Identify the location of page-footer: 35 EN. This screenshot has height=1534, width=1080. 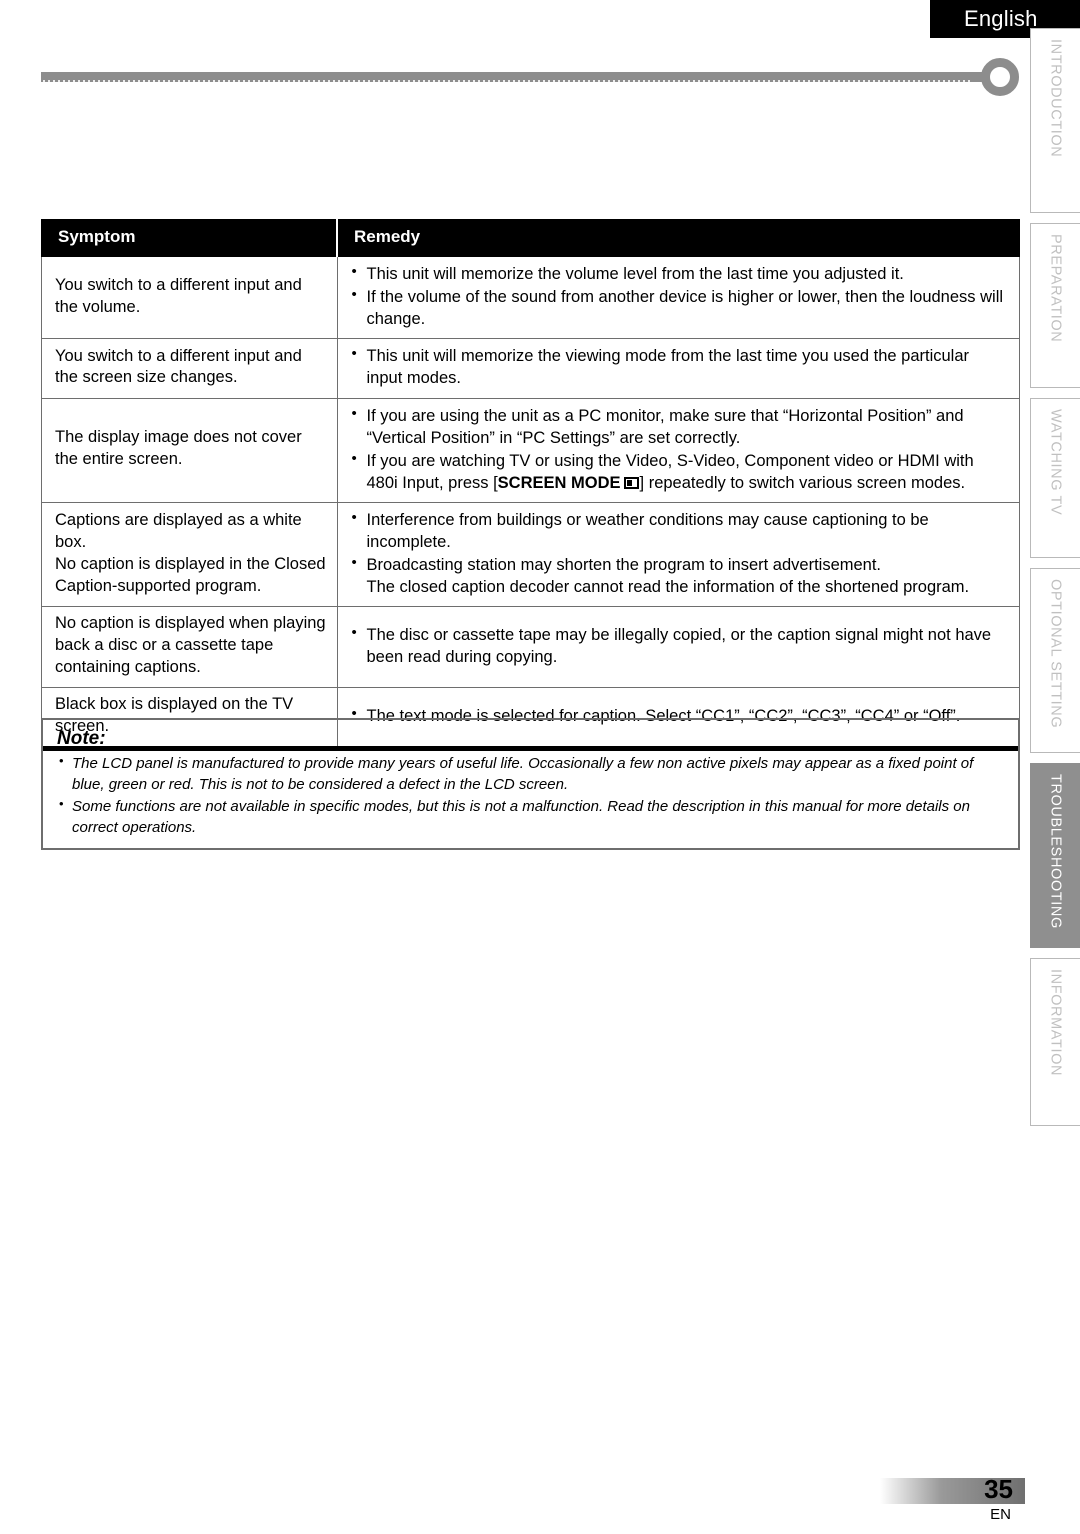
(952, 1498).